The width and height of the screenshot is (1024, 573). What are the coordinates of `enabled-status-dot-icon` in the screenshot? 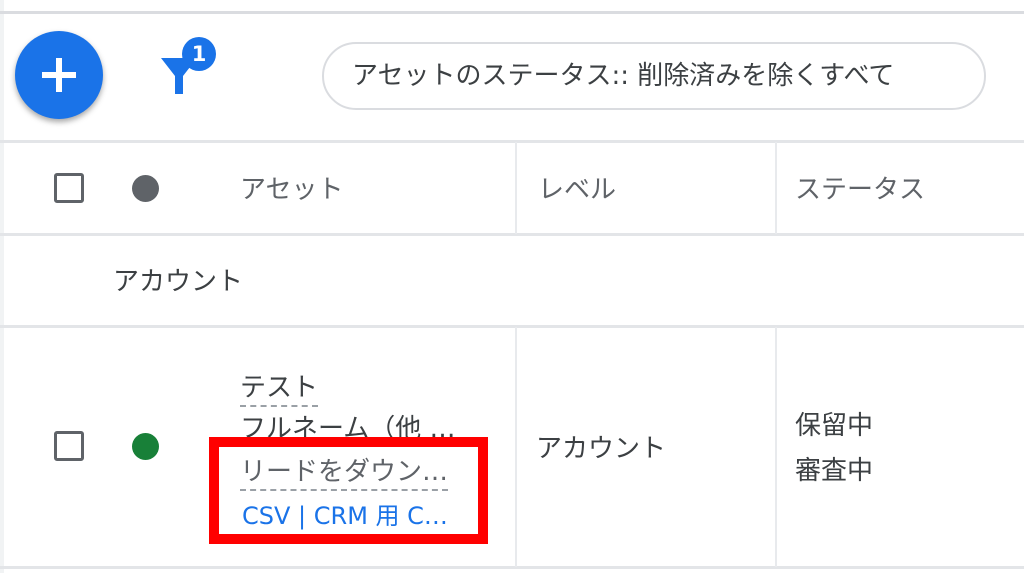 It's located at (145, 446).